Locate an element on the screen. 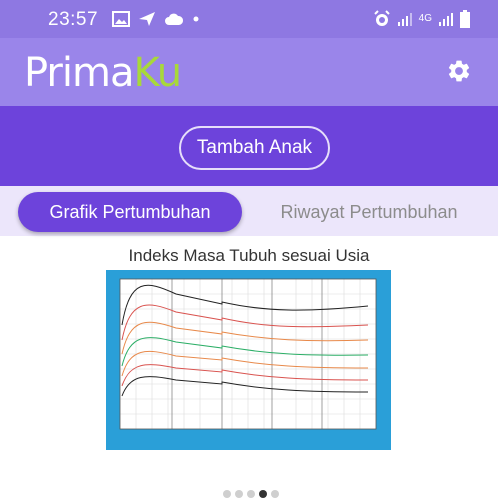 This screenshot has height=504, width=498. pager-dots is located at coordinates (251, 494).